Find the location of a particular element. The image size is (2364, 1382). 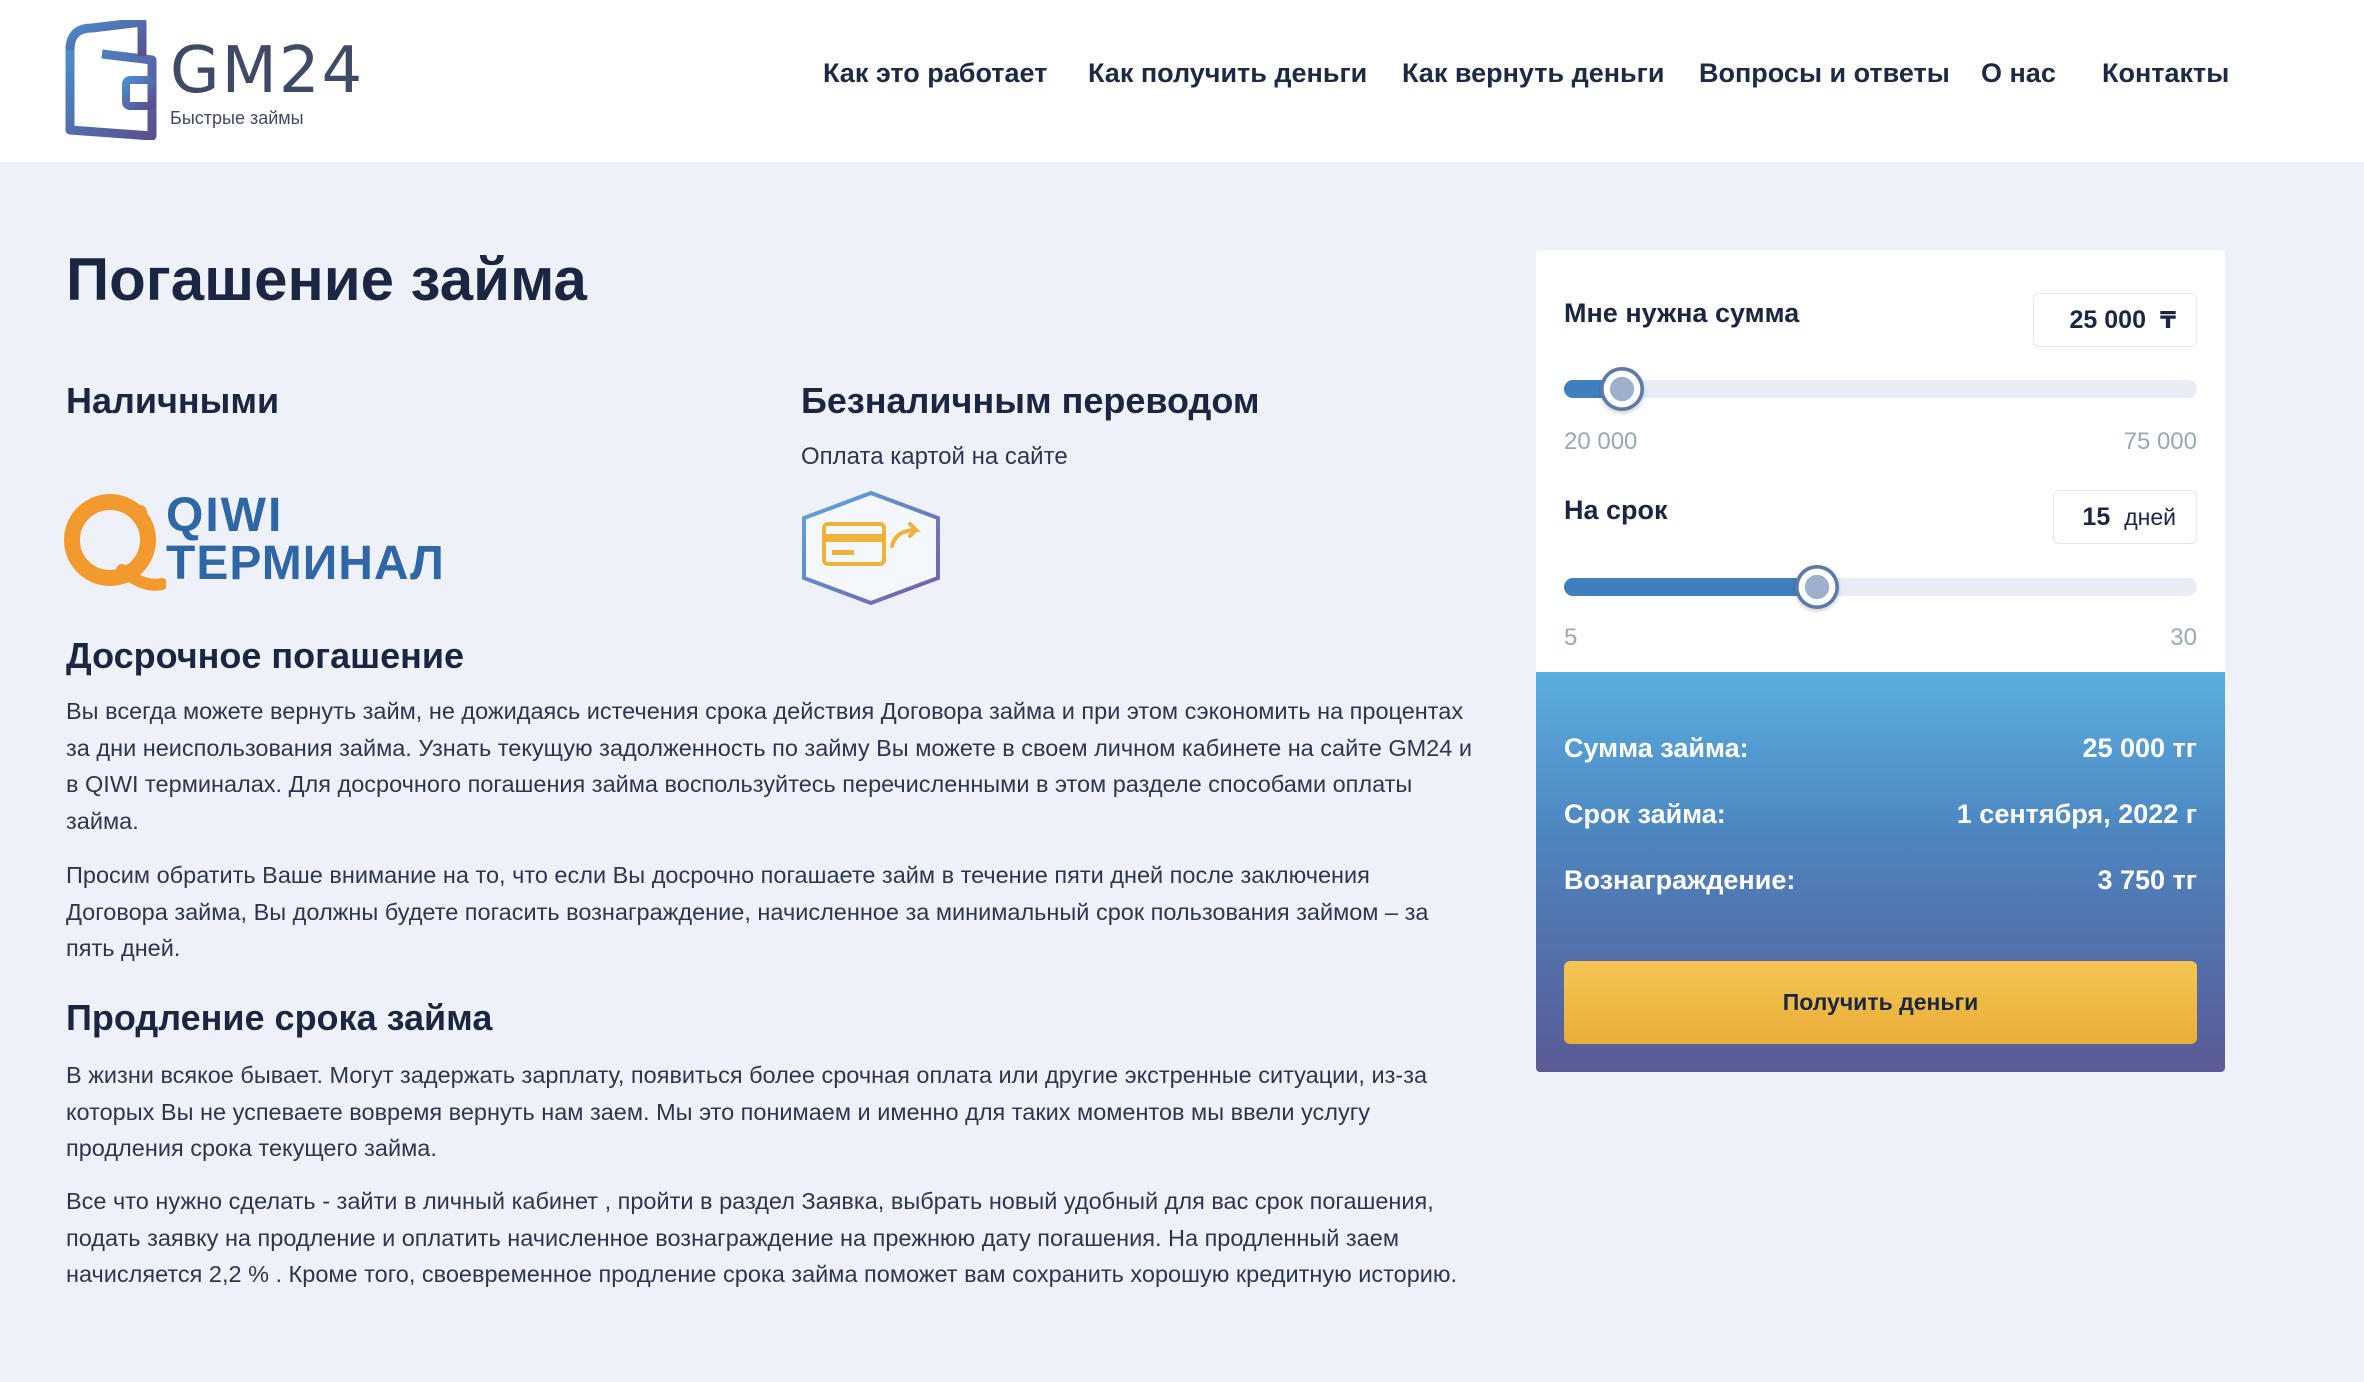

amount-slider-handle is located at coordinates (1621, 389).